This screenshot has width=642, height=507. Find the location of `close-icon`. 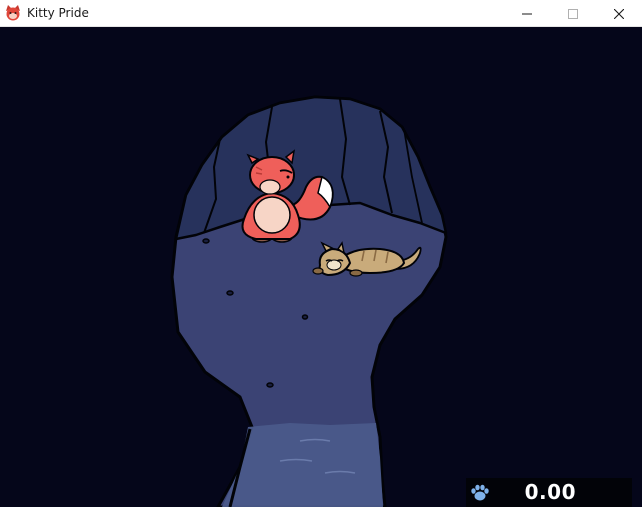

close-icon is located at coordinates (619, 13).